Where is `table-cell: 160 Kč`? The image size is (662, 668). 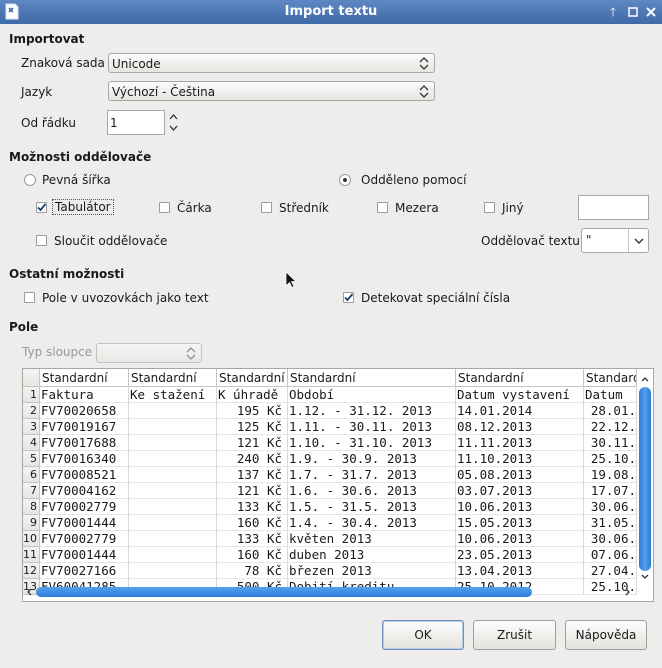 table-cell: 160 Kč is located at coordinates (252, 523).